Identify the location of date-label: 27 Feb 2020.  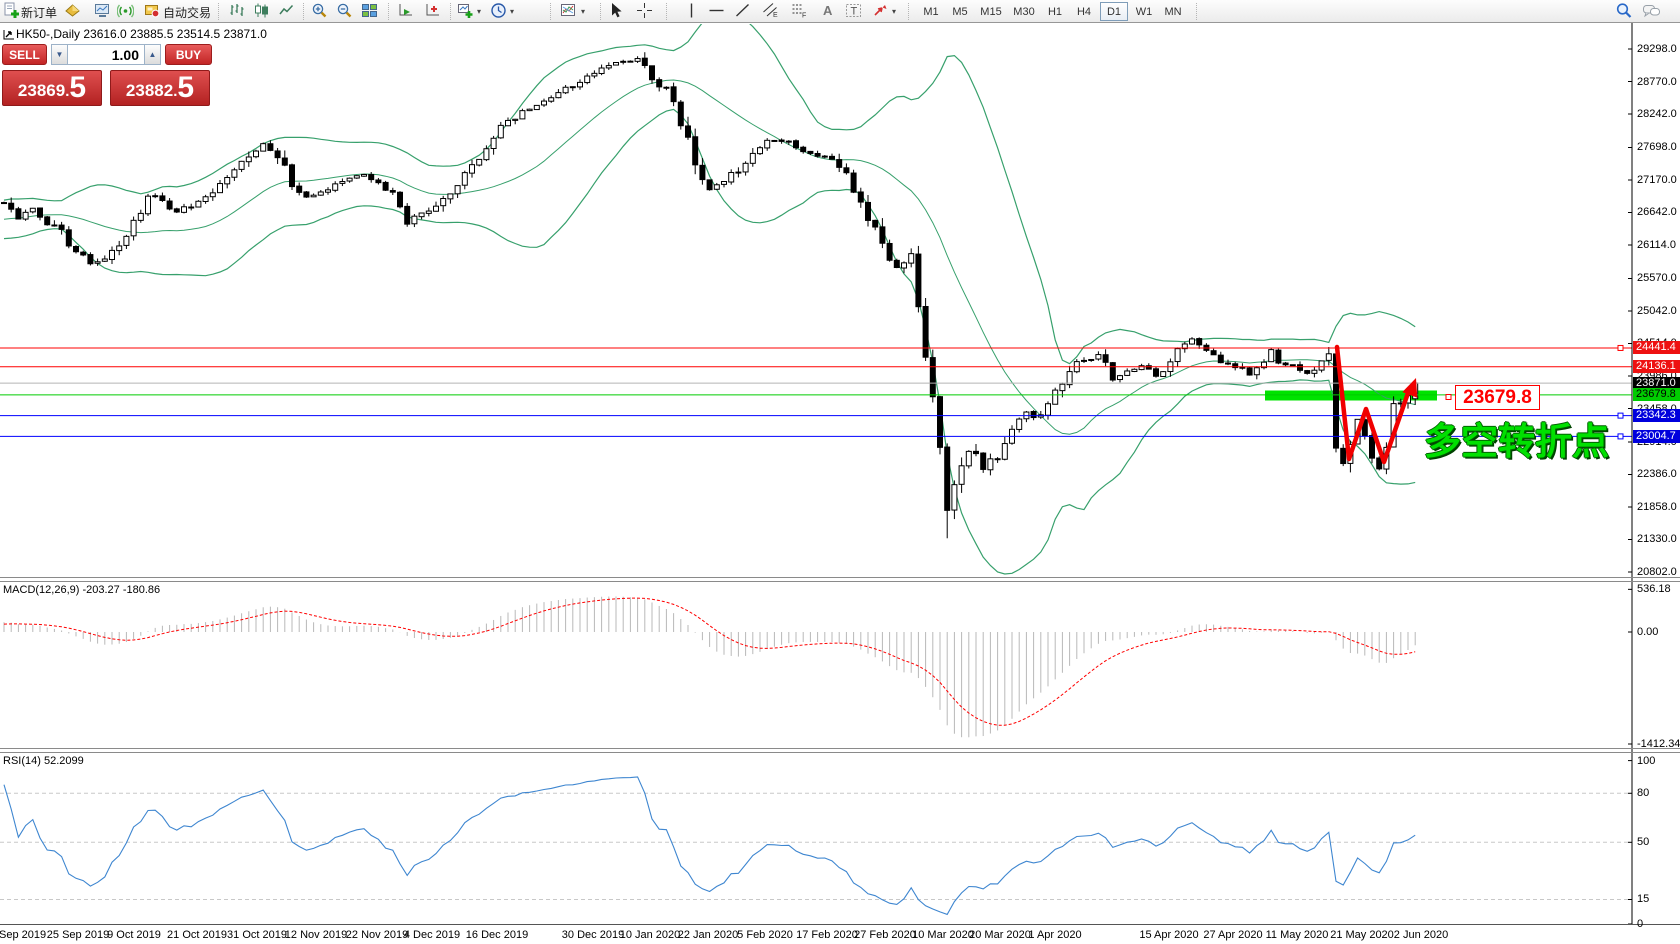
(885, 935).